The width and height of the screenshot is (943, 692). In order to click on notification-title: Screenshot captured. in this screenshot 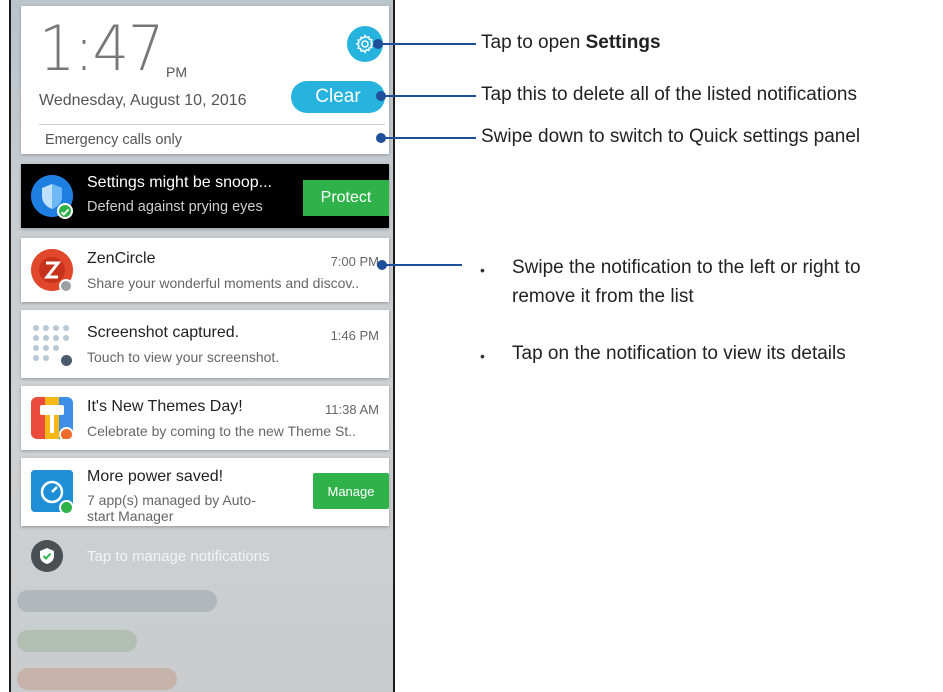, I will do `click(163, 332)`.